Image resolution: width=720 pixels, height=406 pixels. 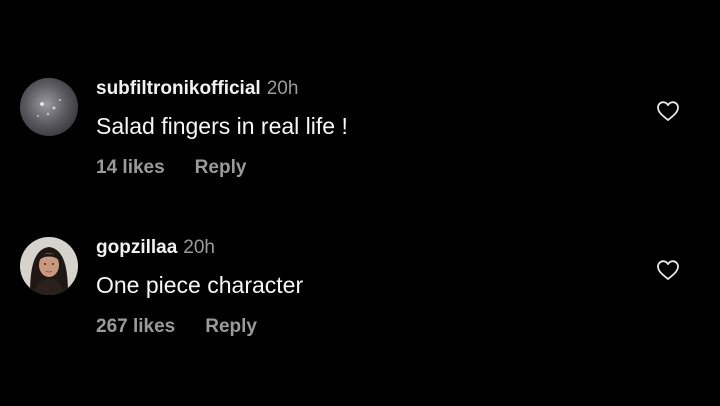 I want to click on avatar, so click(x=49, y=266).